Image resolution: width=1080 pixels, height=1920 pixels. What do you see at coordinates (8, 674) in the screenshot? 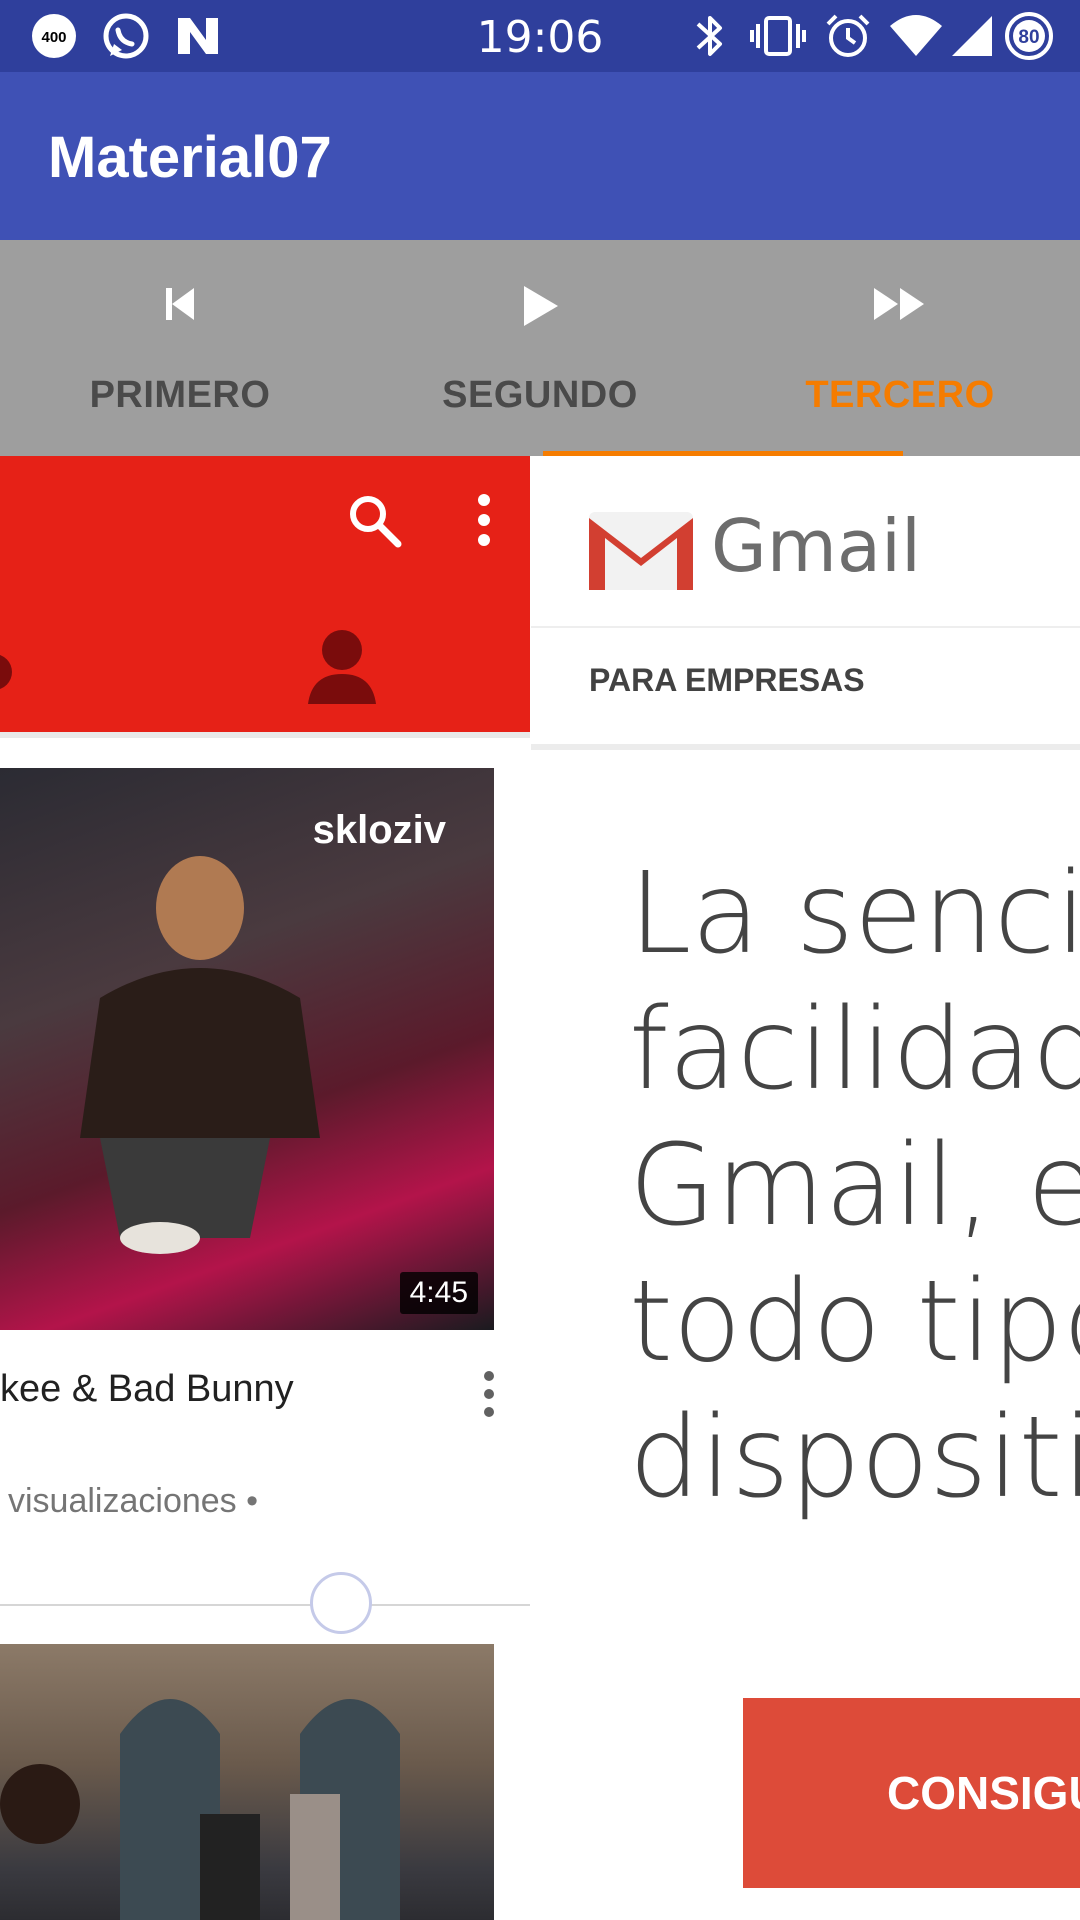
I see `home-tab-icon` at bounding box center [8, 674].